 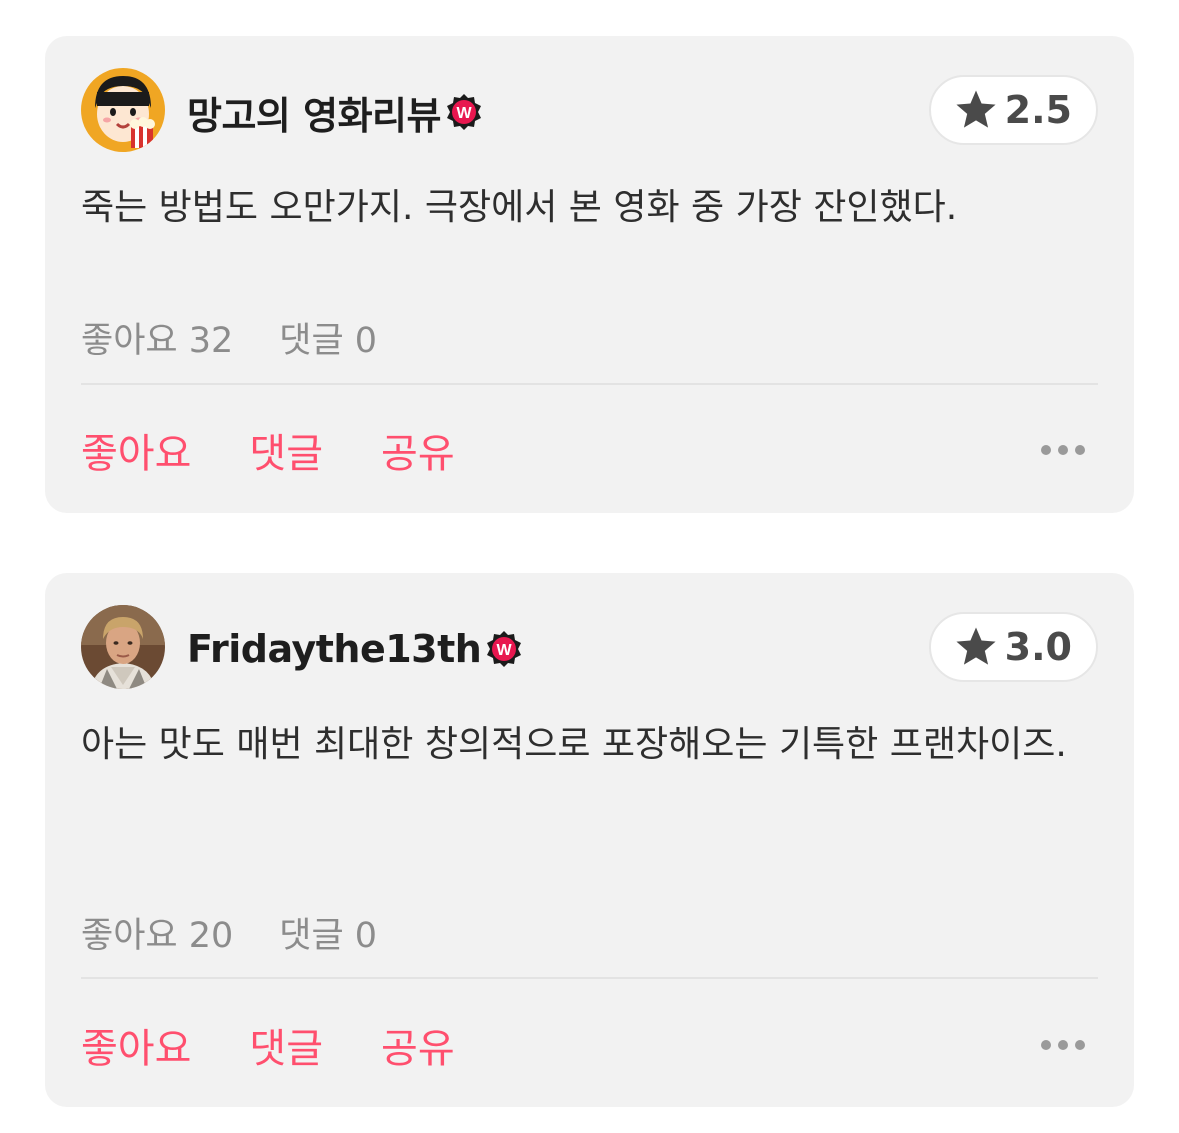 I want to click on rating-pill: 2.5, so click(x=1013, y=110).